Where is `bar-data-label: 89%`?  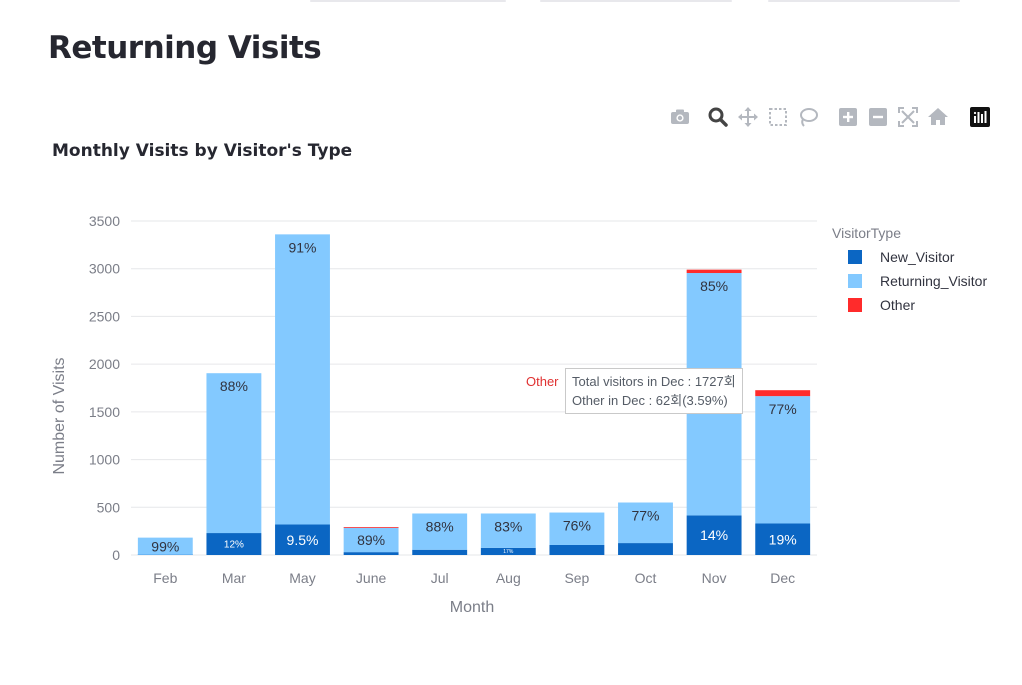
bar-data-label: 89% is located at coordinates (371, 540).